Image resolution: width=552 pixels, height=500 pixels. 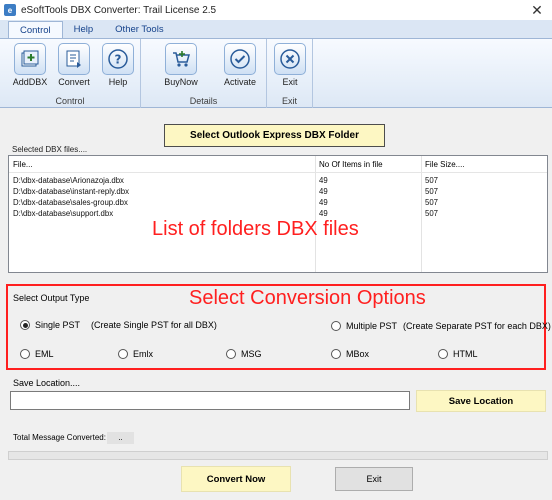 What do you see at coordinates (374, 479) in the screenshot?
I see `exit-button: Exit` at bounding box center [374, 479].